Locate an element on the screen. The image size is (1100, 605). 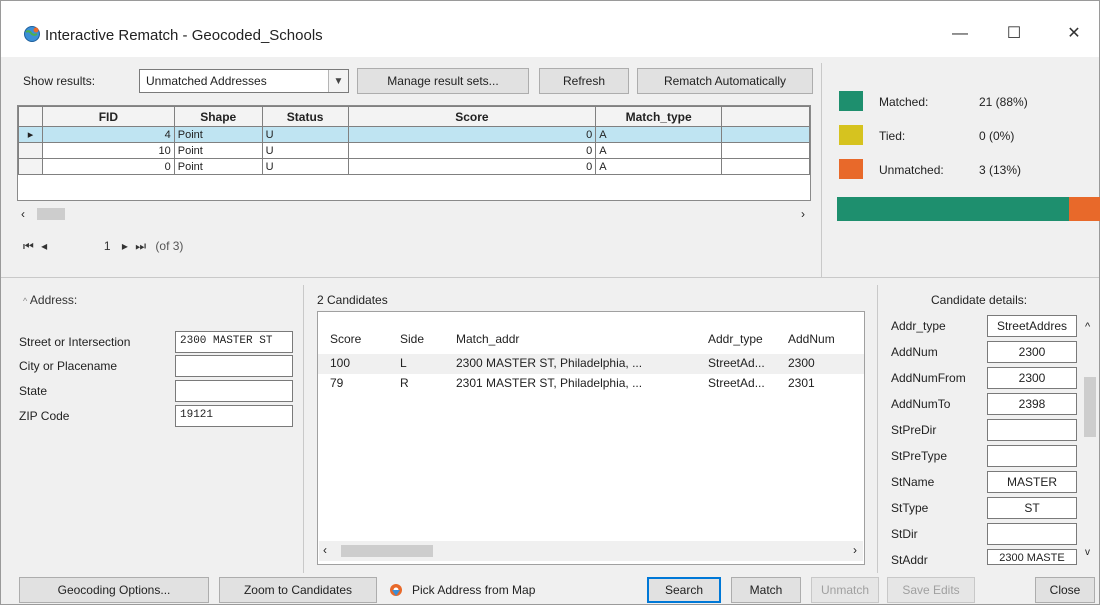
close-window-button: ✕ is located at coordinates (1074, 34).